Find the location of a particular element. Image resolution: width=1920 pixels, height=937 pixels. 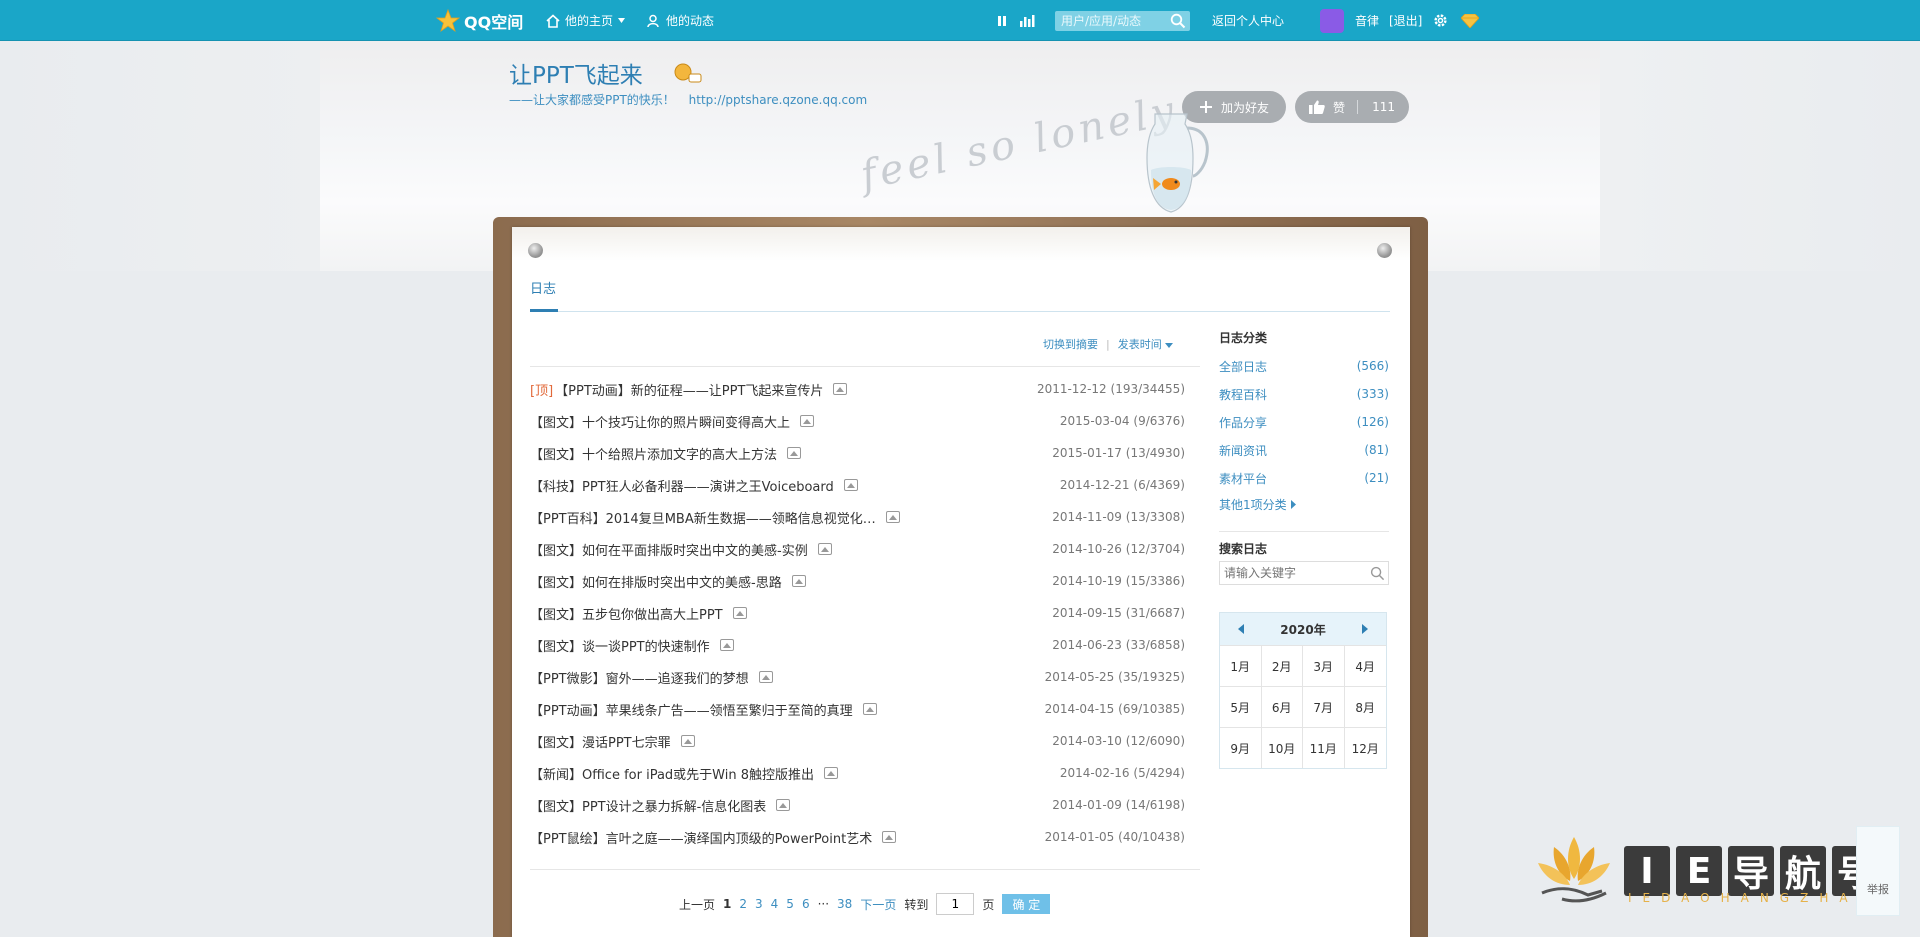

category-count: (333) is located at coordinates (1372, 394).